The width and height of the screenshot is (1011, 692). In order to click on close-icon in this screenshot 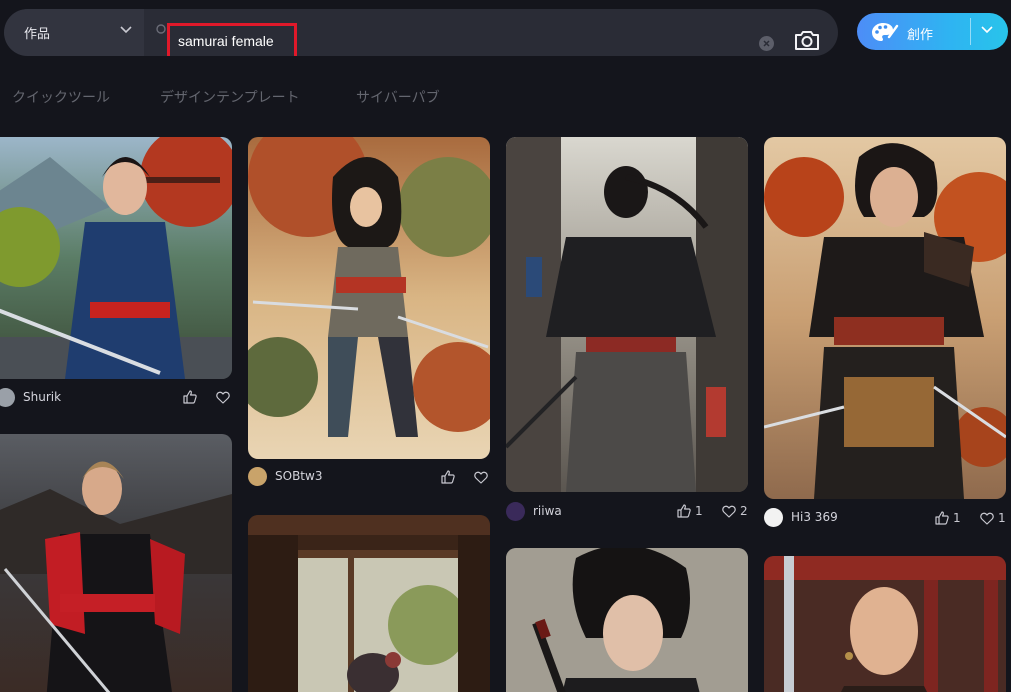, I will do `click(766, 43)`.